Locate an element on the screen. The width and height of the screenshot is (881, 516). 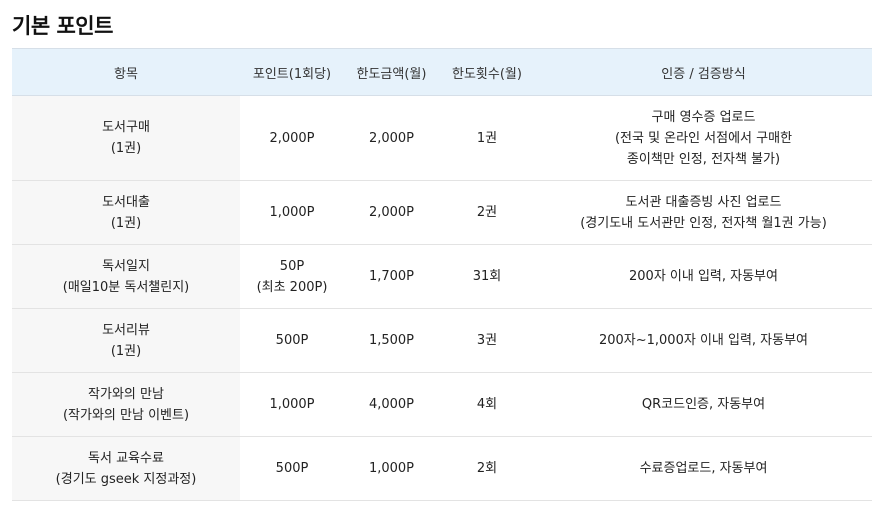
method-line: 200자 이내 입력, 자동부여 is located at coordinates (703, 276).